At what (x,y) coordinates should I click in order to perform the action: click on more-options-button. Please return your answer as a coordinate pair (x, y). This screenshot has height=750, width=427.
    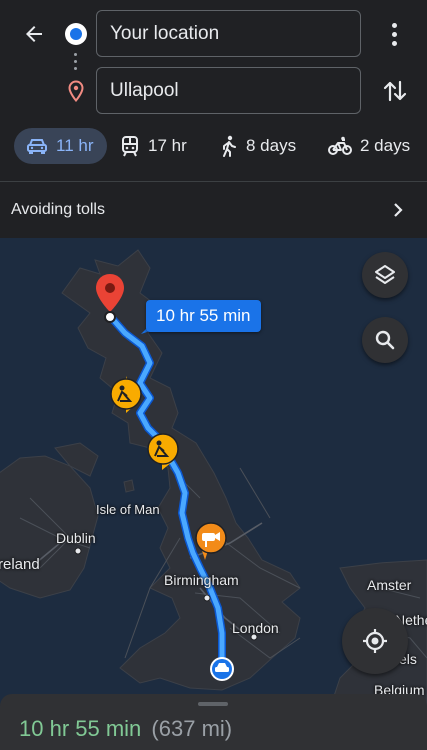
    Looking at the image, I should click on (394, 34).